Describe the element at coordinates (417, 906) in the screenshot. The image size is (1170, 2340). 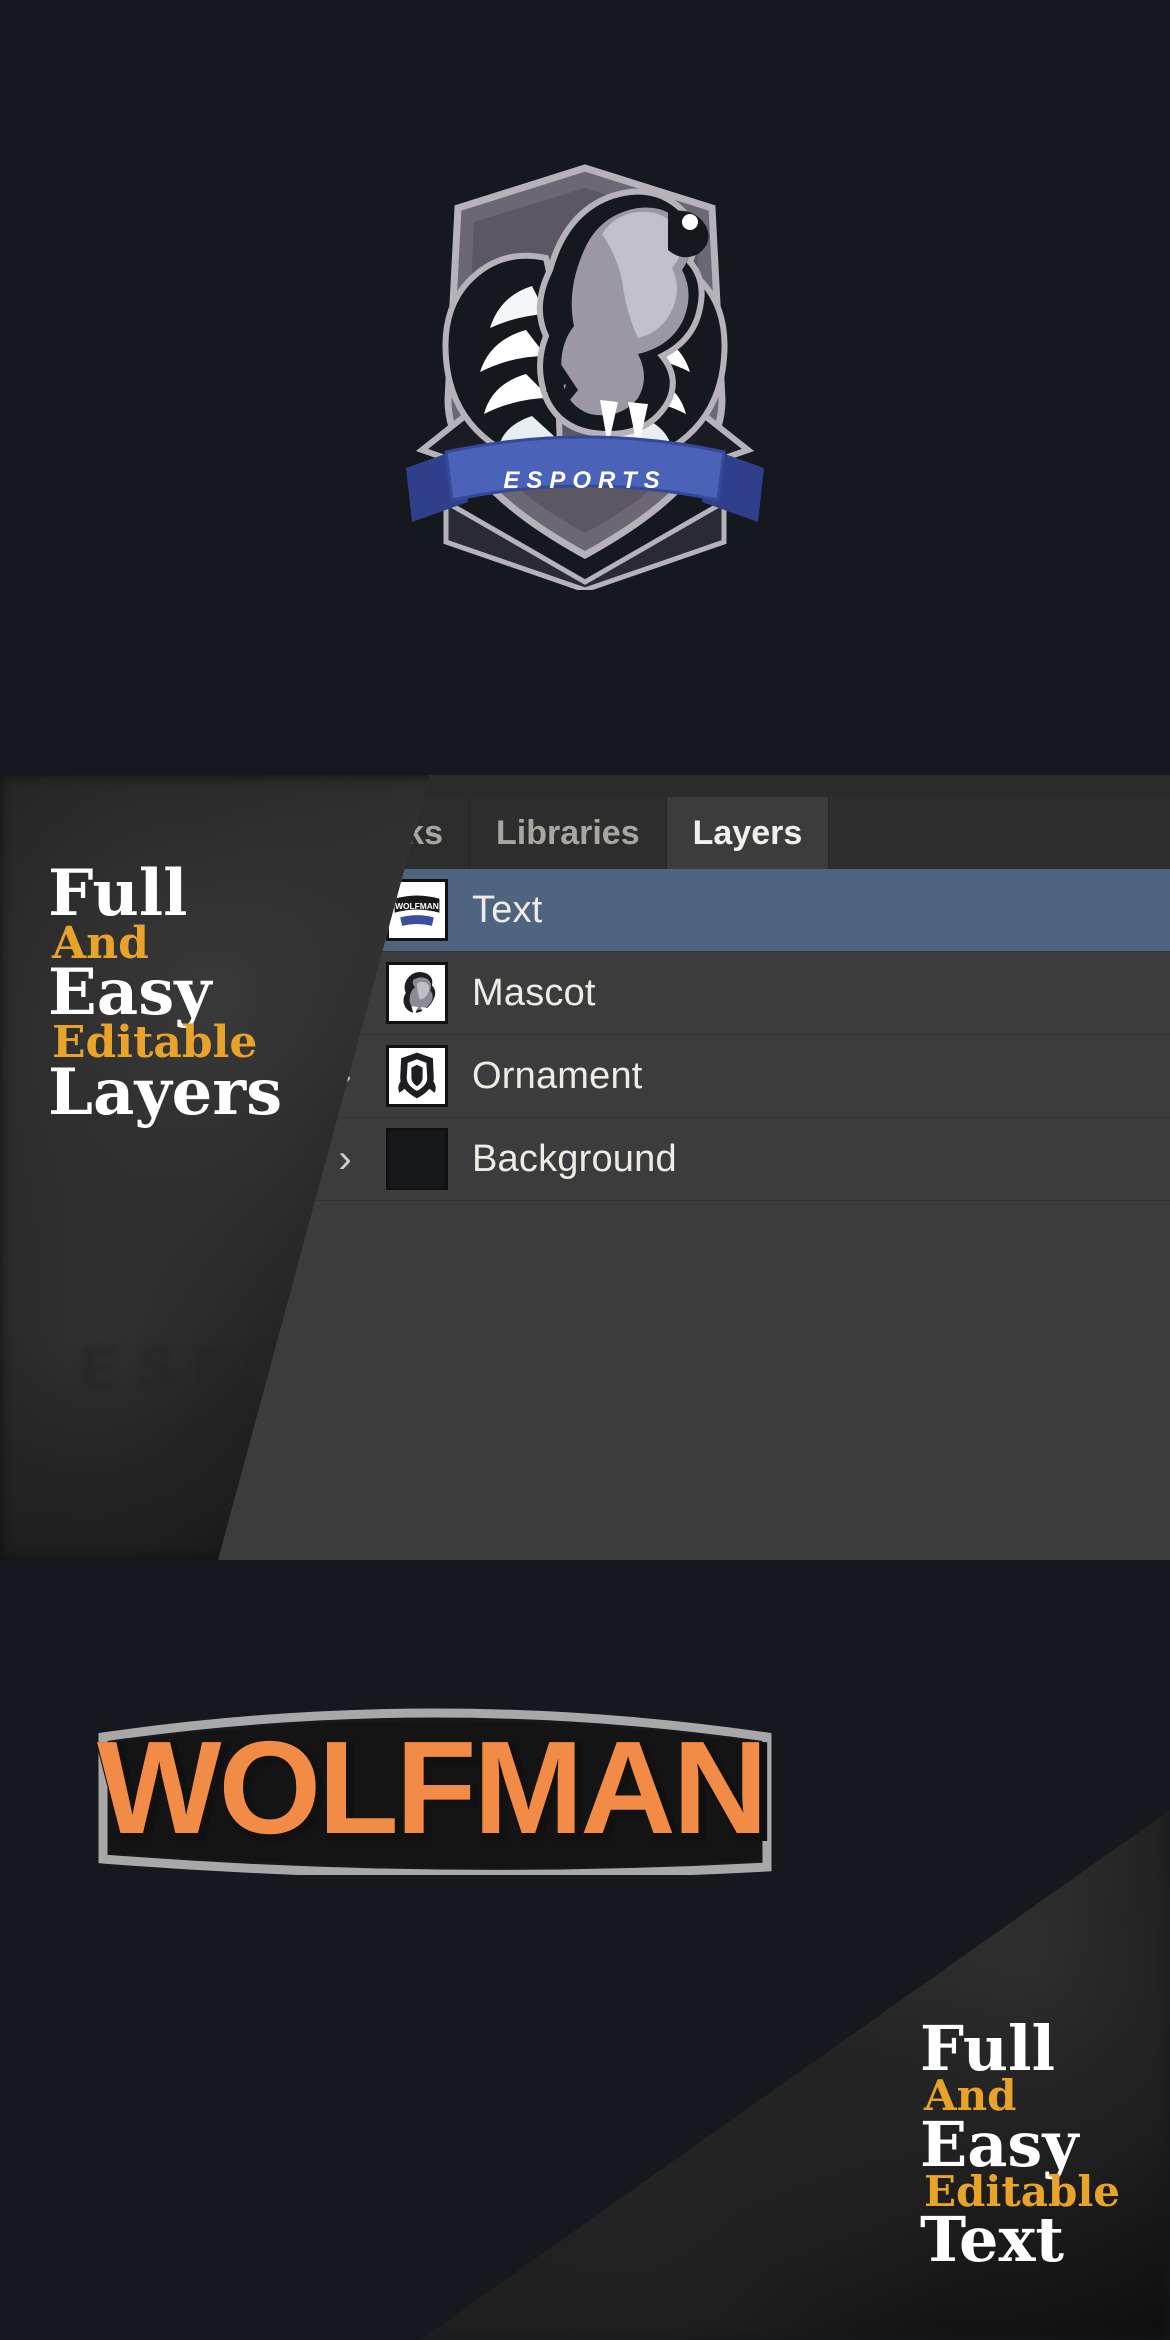
I see `svg-text: WOLFMAN` at that location.